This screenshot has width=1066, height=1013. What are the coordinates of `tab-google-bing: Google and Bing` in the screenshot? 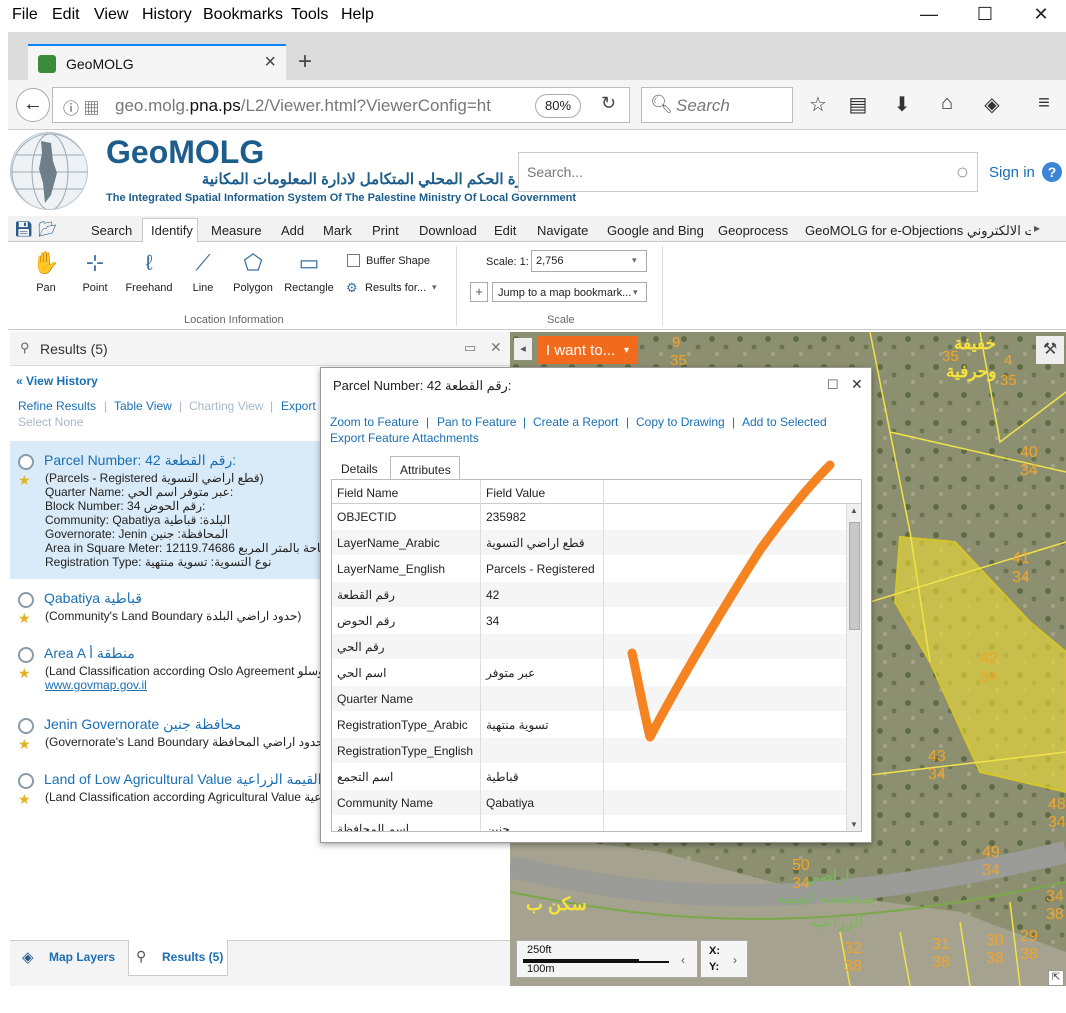 It's located at (655, 230).